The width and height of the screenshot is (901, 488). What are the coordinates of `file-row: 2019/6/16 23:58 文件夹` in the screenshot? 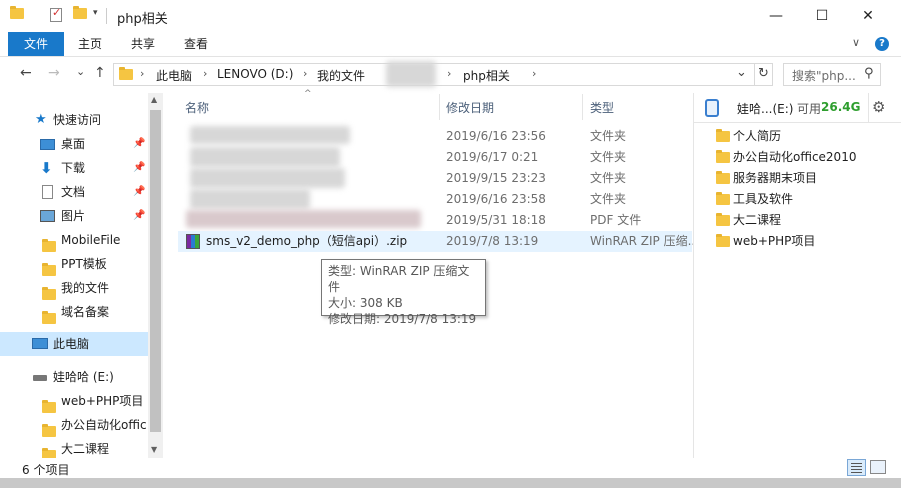 It's located at (435, 199).